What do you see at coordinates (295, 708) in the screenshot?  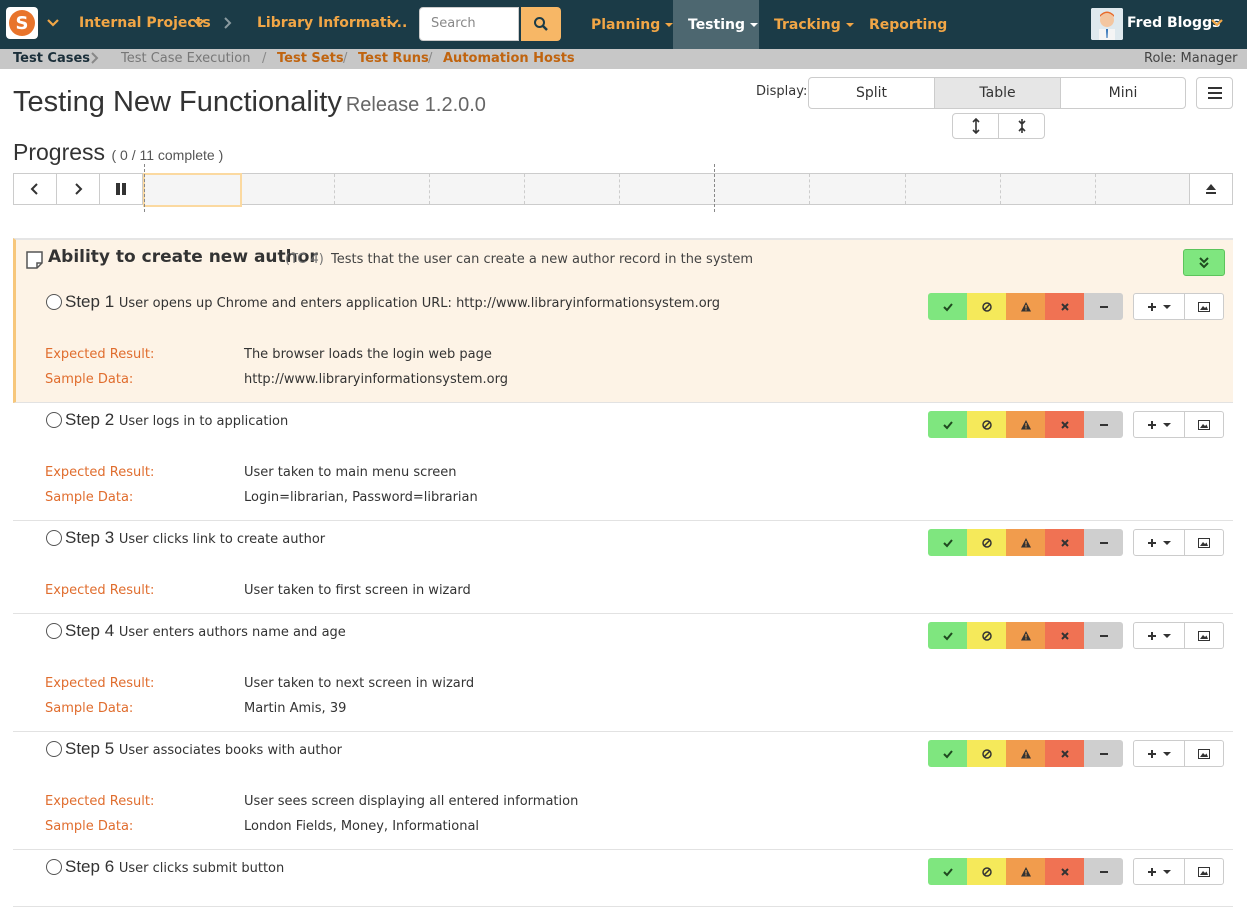 I see `sample-data-value: Martin Amis, 39` at bounding box center [295, 708].